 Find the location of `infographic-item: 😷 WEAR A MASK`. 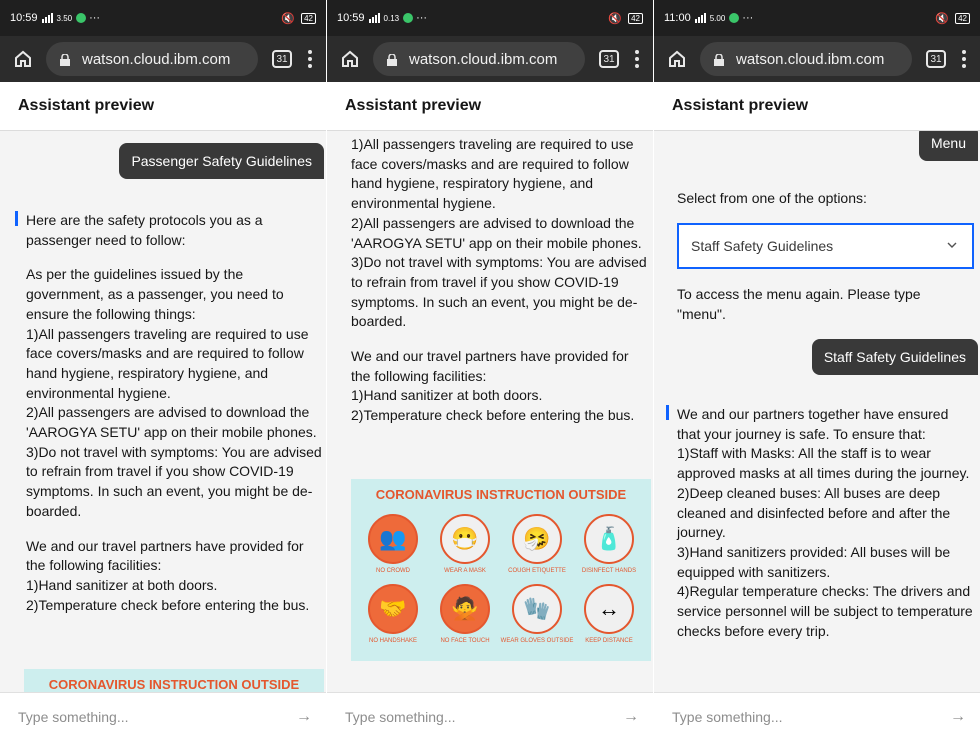

infographic-item: 😷 WEAR A MASK is located at coordinates (465, 544).